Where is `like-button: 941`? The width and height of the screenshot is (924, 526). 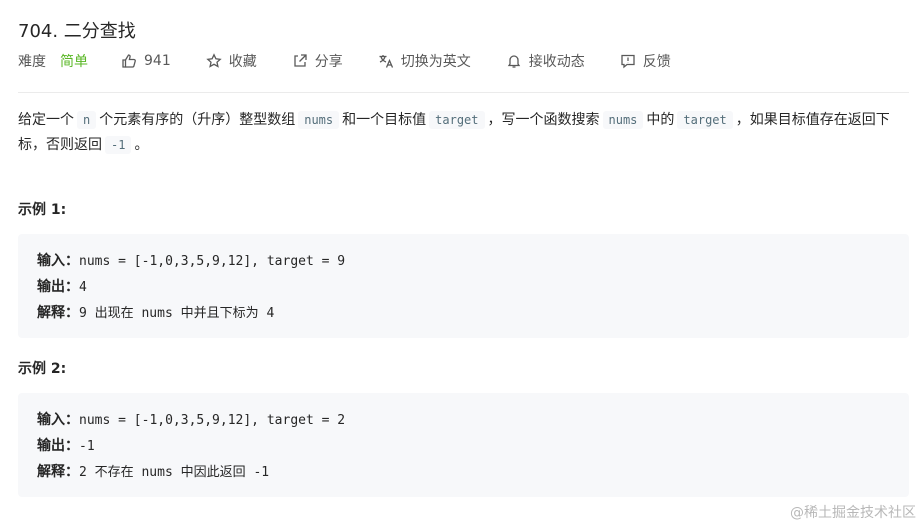
like-button: 941 is located at coordinates (146, 61).